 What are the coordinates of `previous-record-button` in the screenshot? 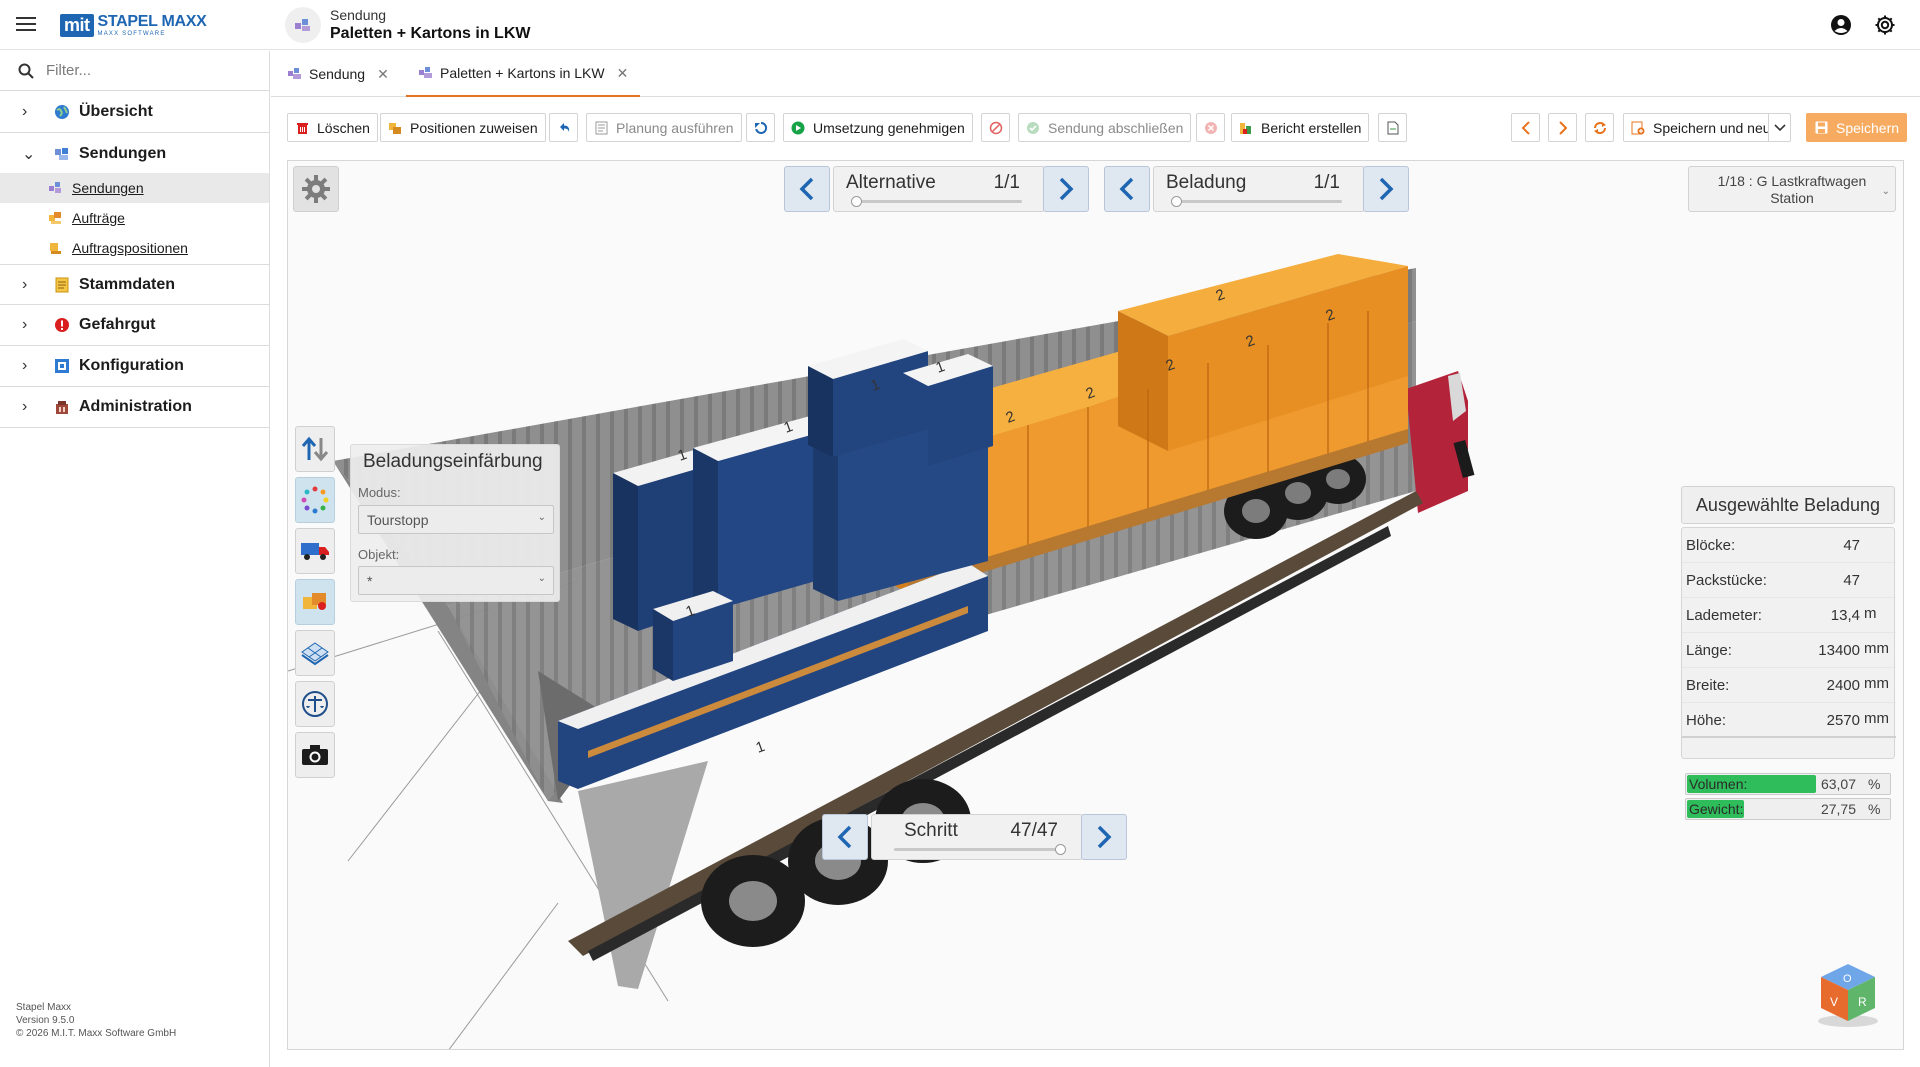 It's located at (1525, 127).